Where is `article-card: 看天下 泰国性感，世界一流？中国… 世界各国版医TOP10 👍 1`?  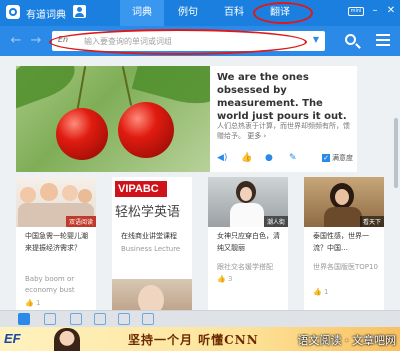 article-card: 看天下 泰国性感，世界一流？中国… 世界各国版医TOP10 👍 1 is located at coordinates (344, 243).